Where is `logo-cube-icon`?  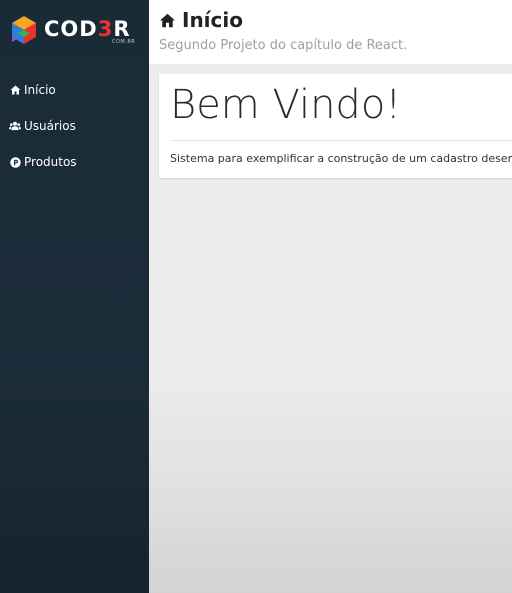
logo-cube-icon is located at coordinates (24, 30).